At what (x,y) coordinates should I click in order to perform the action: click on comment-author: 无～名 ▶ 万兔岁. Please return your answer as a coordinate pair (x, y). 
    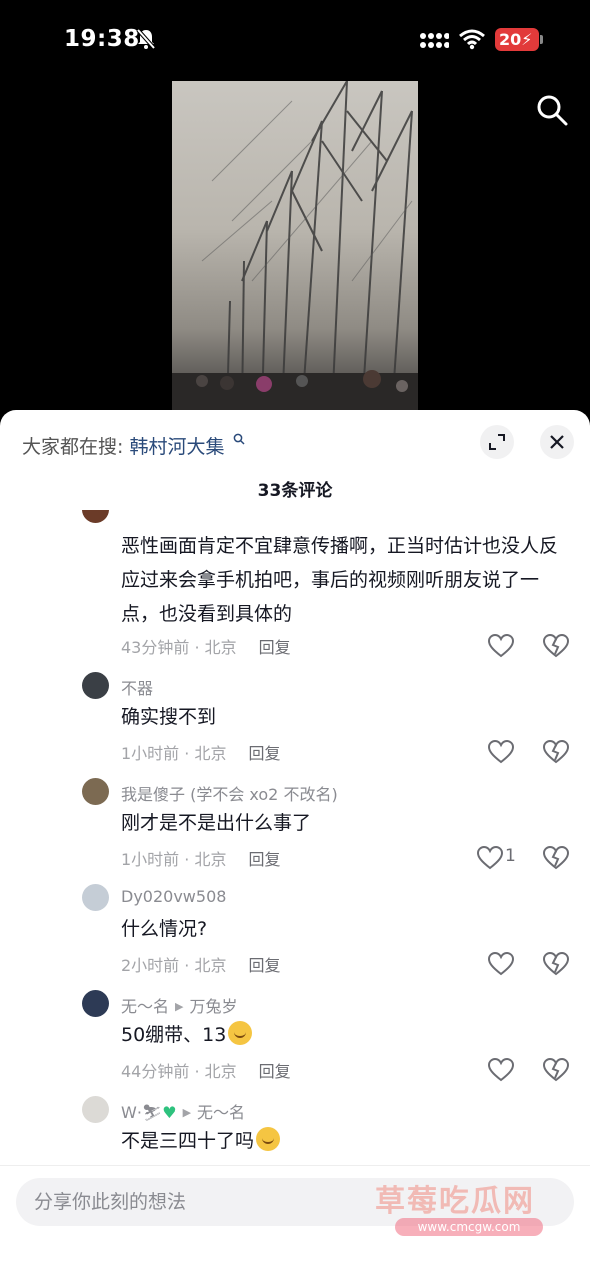
    Looking at the image, I should click on (179, 1005).